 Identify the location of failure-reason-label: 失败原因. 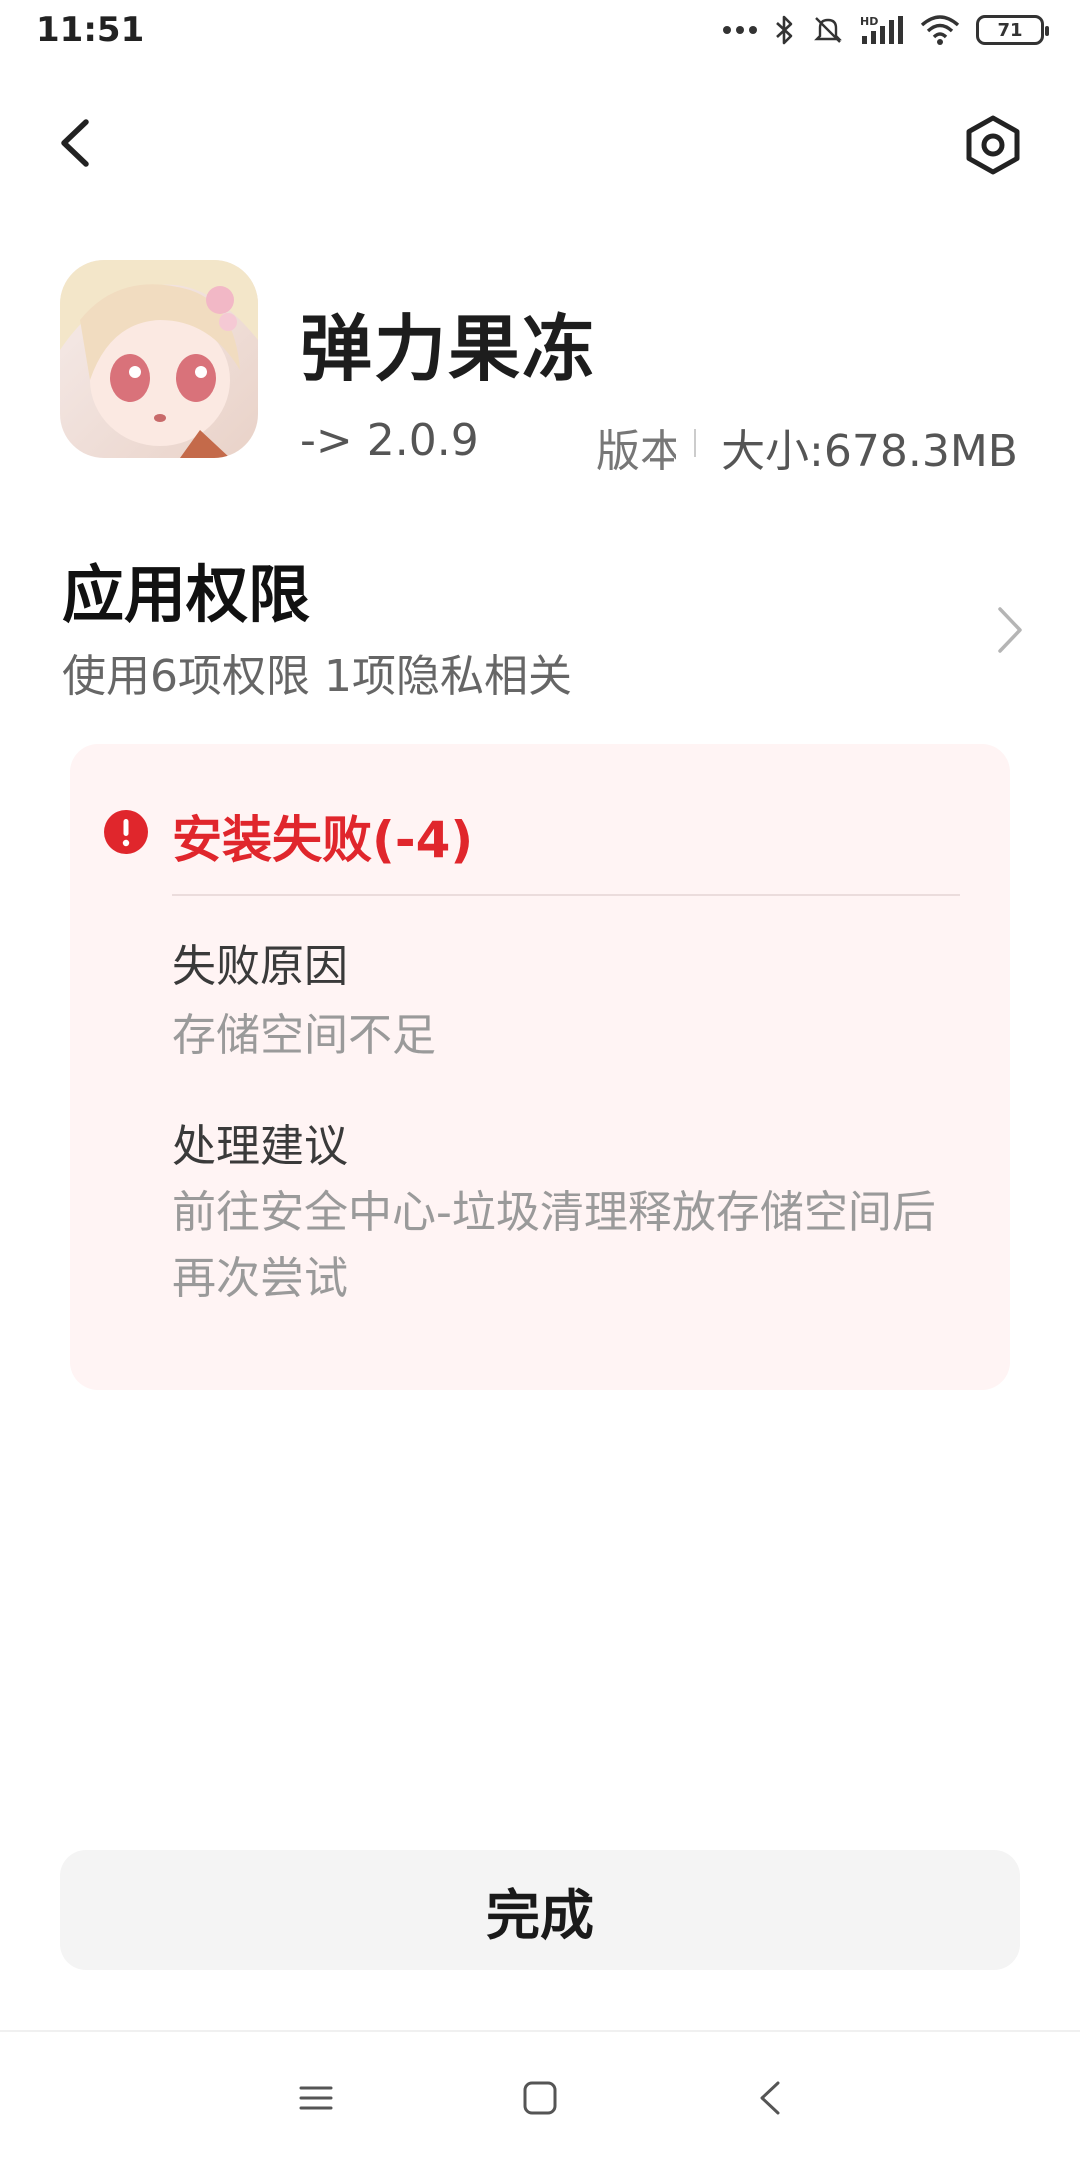
(260, 966).